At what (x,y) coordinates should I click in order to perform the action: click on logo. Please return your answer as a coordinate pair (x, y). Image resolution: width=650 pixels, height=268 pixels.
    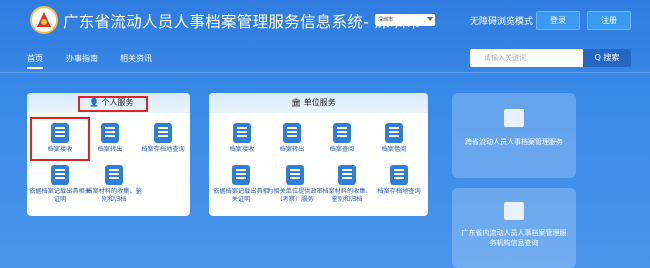
    Looking at the image, I should click on (44, 20).